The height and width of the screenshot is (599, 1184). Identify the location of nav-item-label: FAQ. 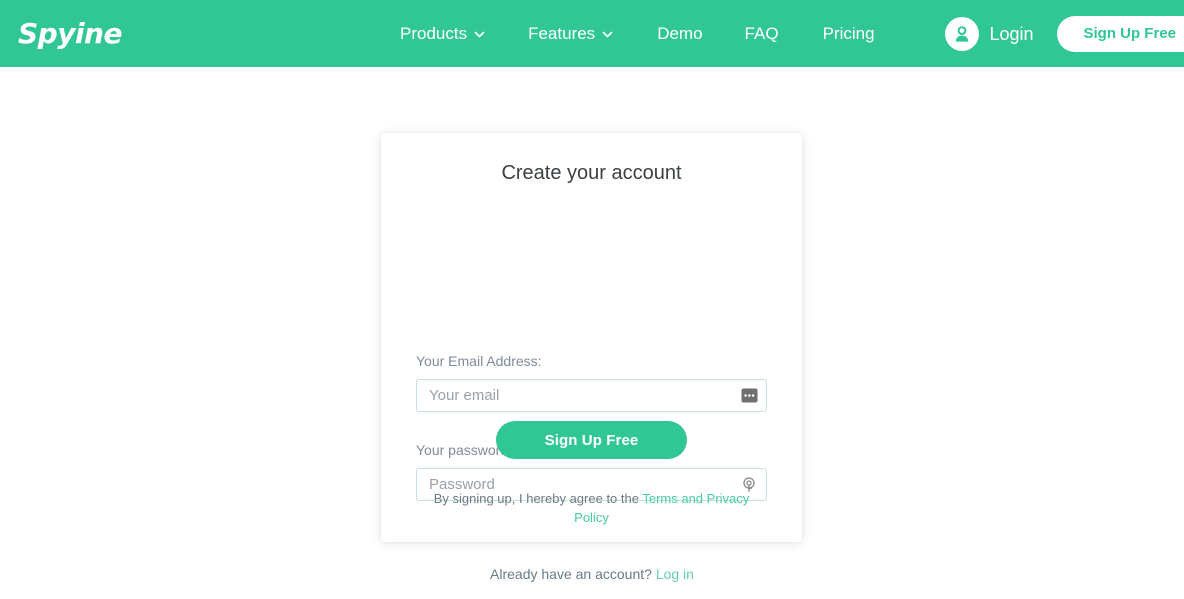
(761, 33).